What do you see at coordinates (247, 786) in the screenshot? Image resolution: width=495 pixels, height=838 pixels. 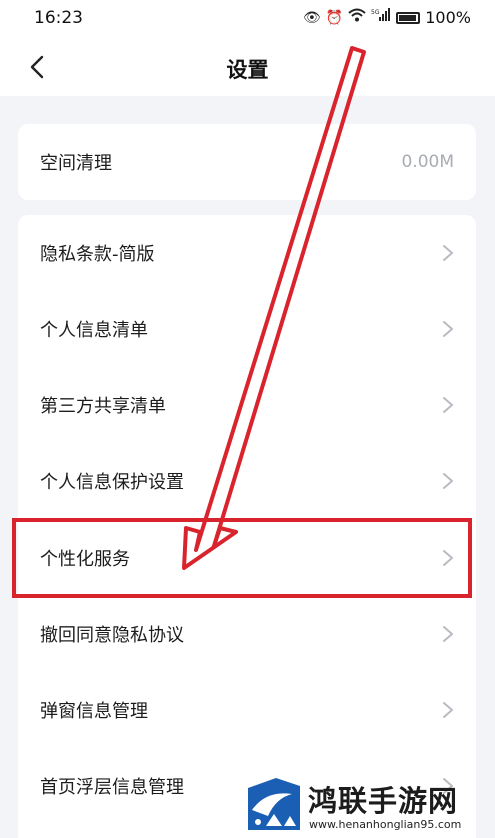 I see `menu-item-homepage-overlay: 首页浮层信息管理` at bounding box center [247, 786].